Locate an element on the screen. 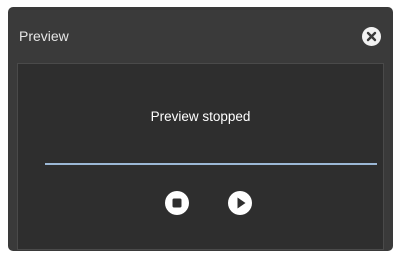 This screenshot has height=255, width=401. stop-icon is located at coordinates (177, 203).